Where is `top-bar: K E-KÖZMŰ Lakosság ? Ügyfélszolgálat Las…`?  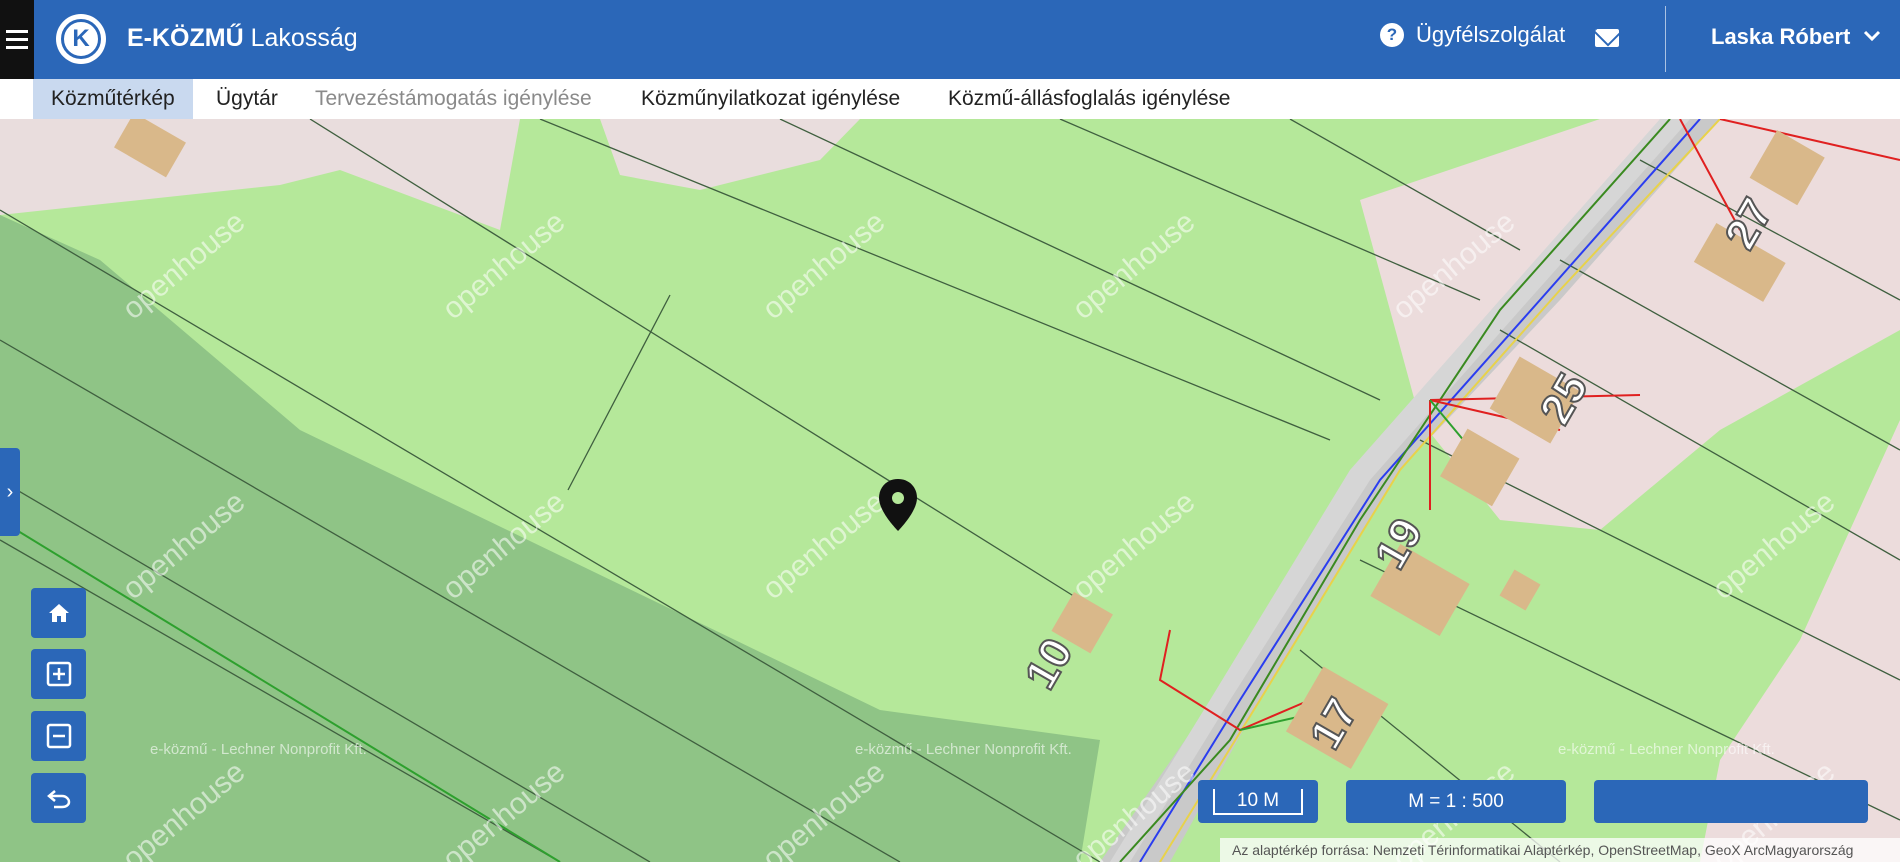 top-bar: K E-KÖZMŰ Lakosság ? Ügyfélszolgálat Las… is located at coordinates (950, 39).